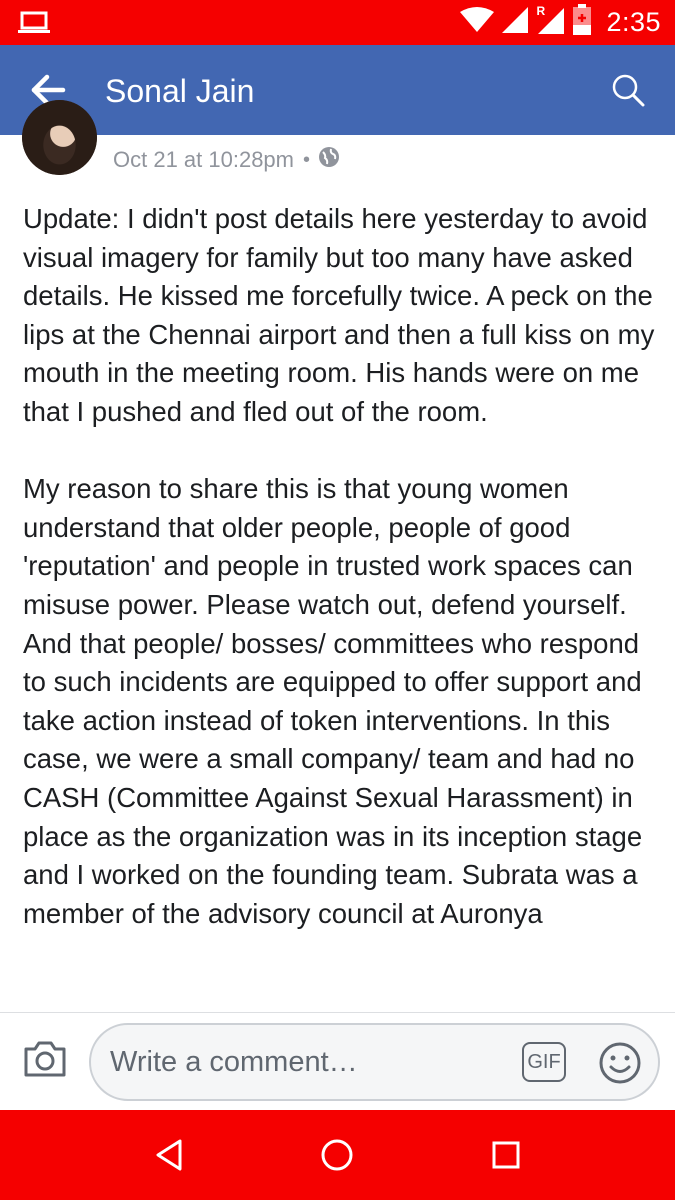 The image size is (675, 1200). Describe the element at coordinates (59, 137) in the screenshot. I see `avatar` at that location.